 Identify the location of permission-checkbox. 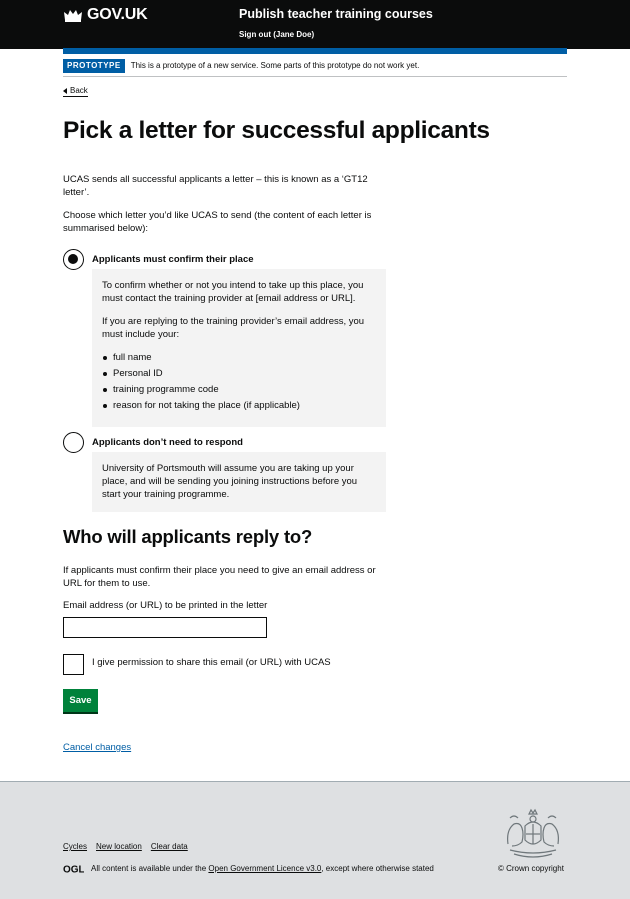
(73, 664).